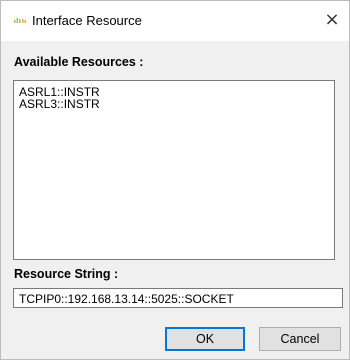 This screenshot has width=350, height=360. Describe the element at coordinates (175, 21) in the screenshot. I see `title-bar: Interface Resource ×` at that location.